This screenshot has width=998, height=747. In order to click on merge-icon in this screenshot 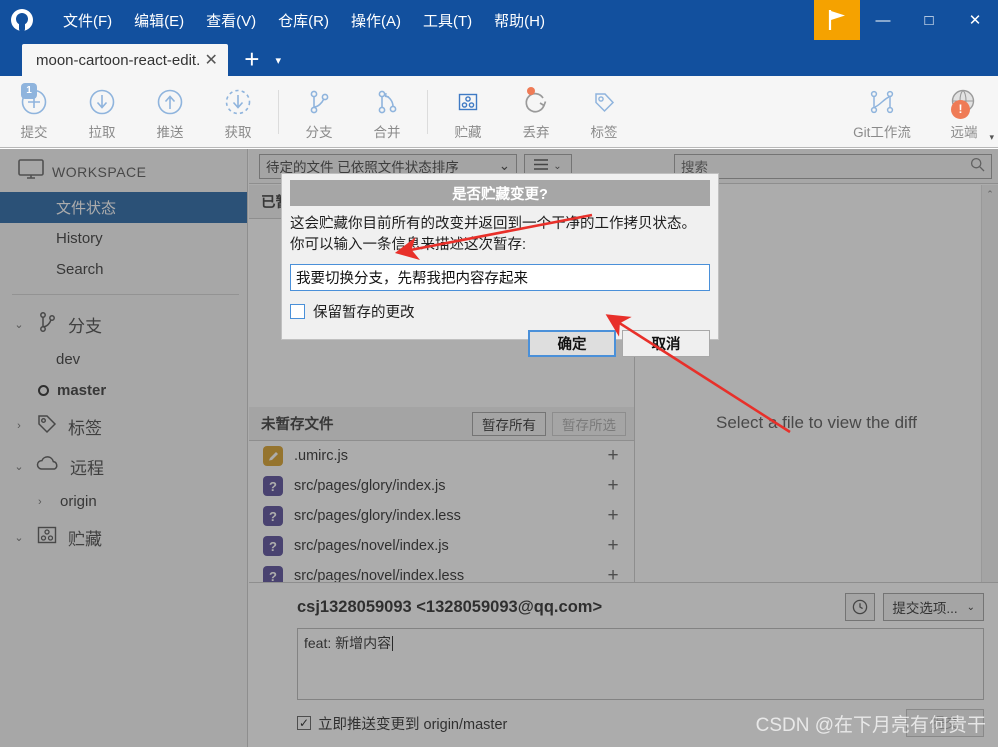, I will do `click(387, 102)`.